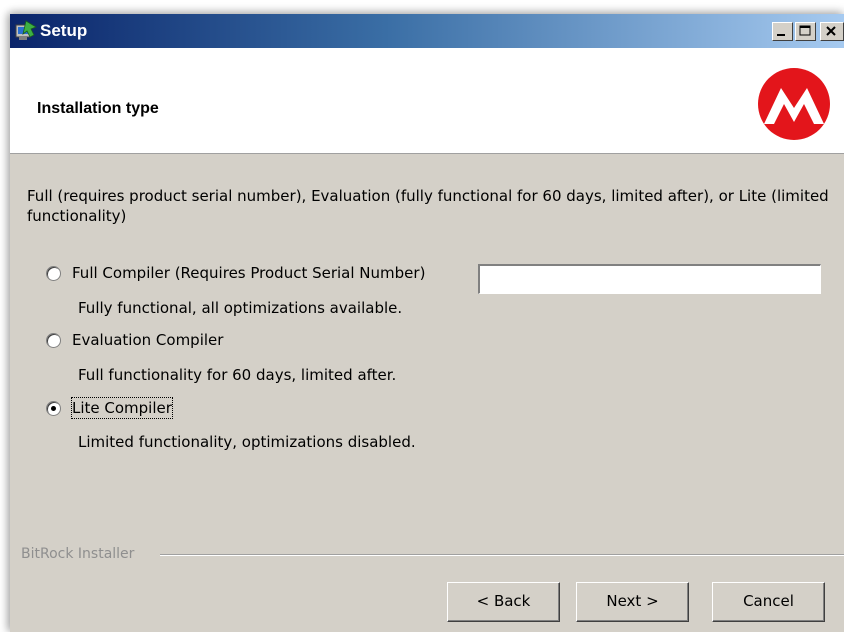 The image size is (844, 632). Describe the element at coordinates (26, 31) in the screenshot. I see `setup-app-icon` at that location.